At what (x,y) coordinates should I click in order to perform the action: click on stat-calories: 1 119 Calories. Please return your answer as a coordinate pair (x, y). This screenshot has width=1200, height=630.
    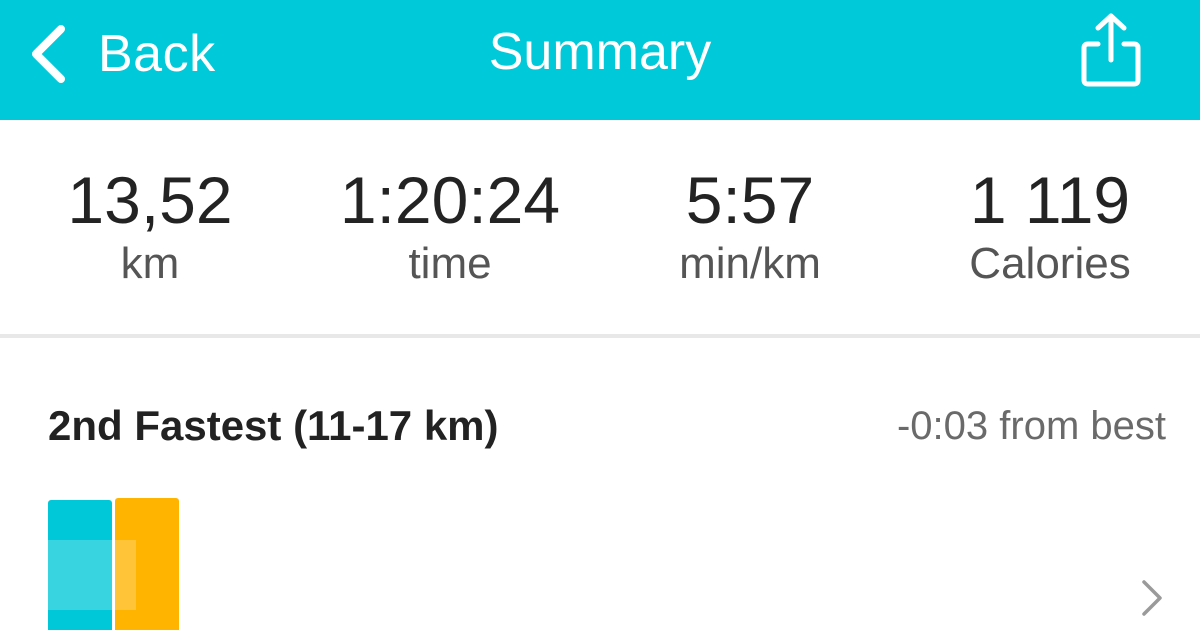
    Looking at the image, I should click on (1050, 227).